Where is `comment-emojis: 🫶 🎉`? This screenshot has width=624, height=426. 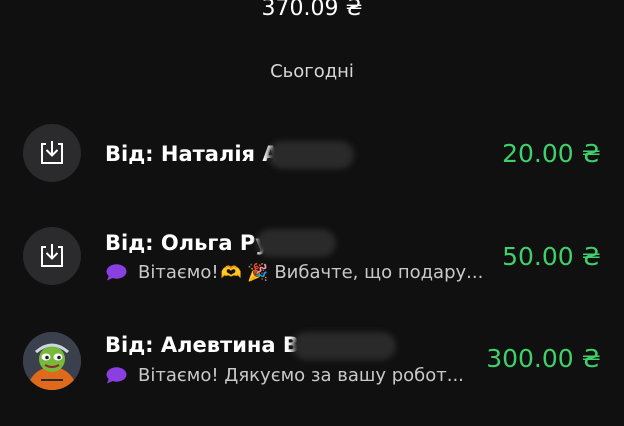 comment-emojis: 🫶 🎉 is located at coordinates (244, 272).